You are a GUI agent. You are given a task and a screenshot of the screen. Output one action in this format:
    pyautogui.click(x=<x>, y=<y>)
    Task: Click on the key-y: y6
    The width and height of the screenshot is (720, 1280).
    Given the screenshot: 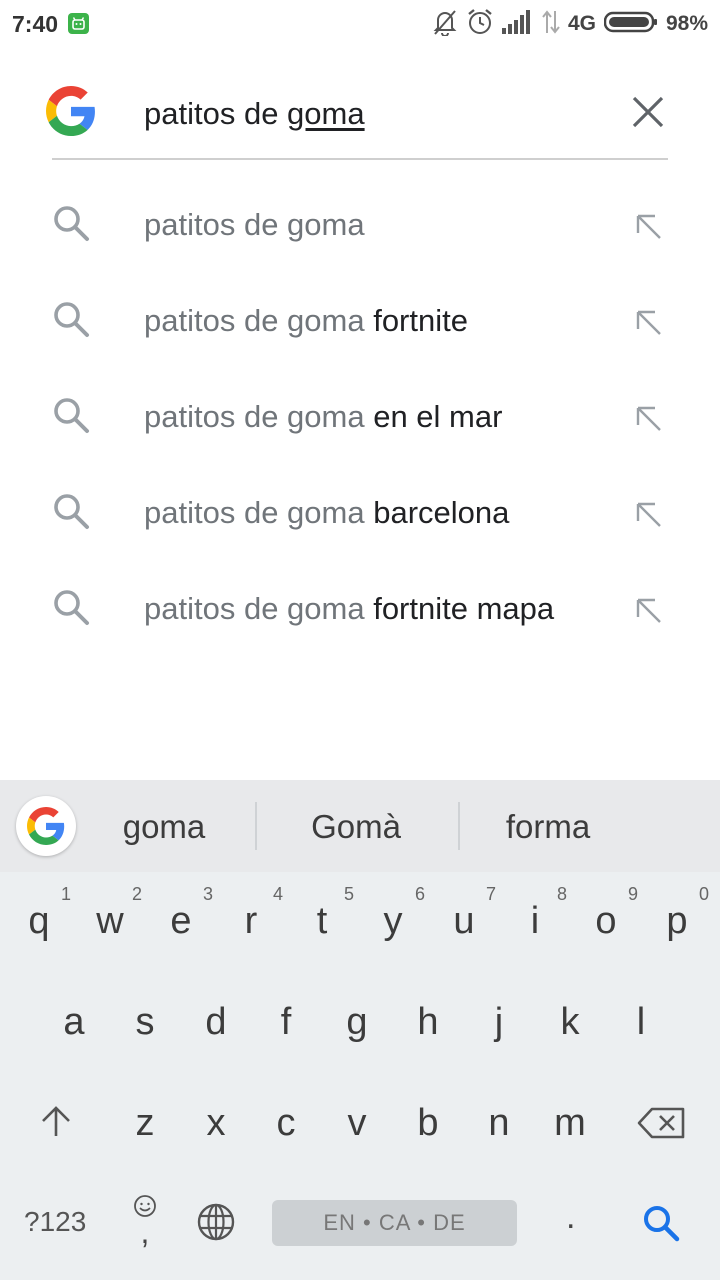 What is the action you would take?
    pyautogui.click(x=393, y=922)
    